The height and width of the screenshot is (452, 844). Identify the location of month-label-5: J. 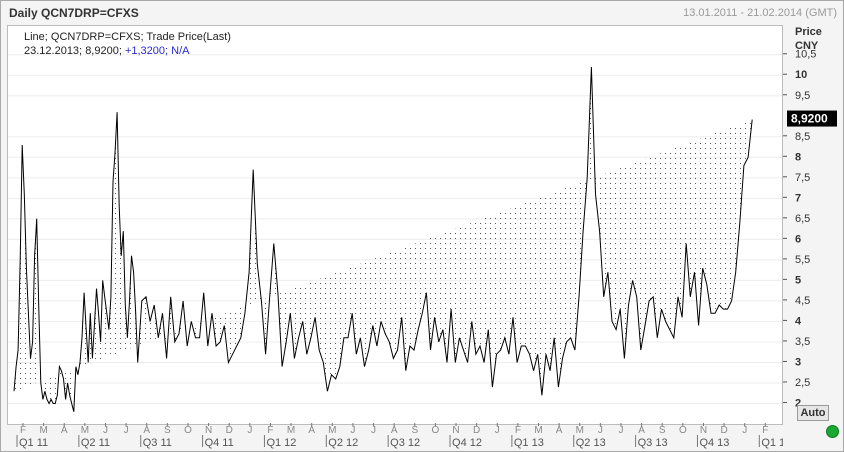
(126, 430).